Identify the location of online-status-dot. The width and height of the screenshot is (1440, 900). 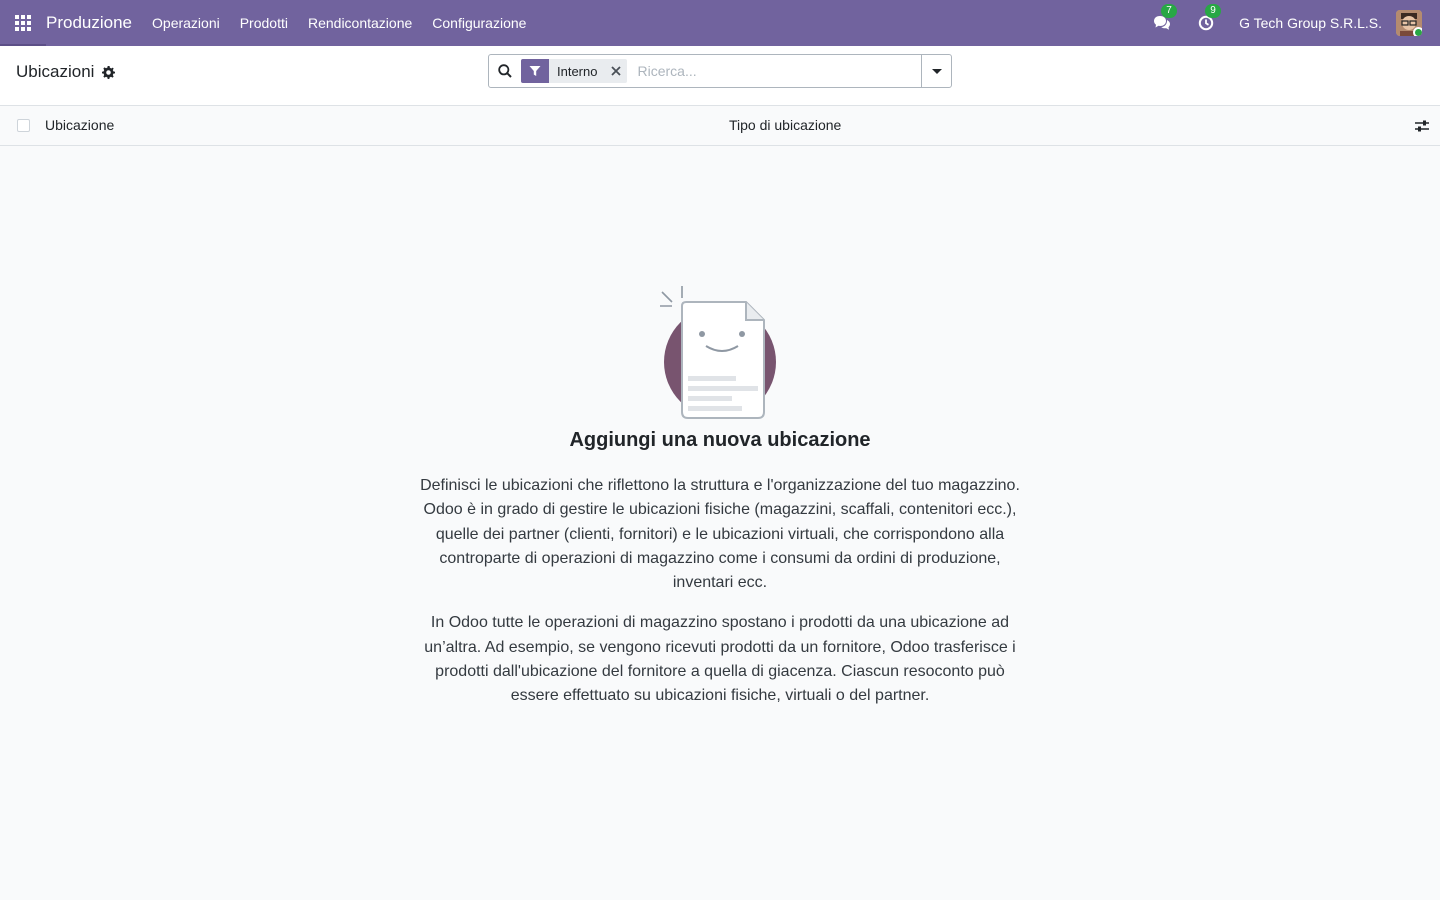
(1417, 31).